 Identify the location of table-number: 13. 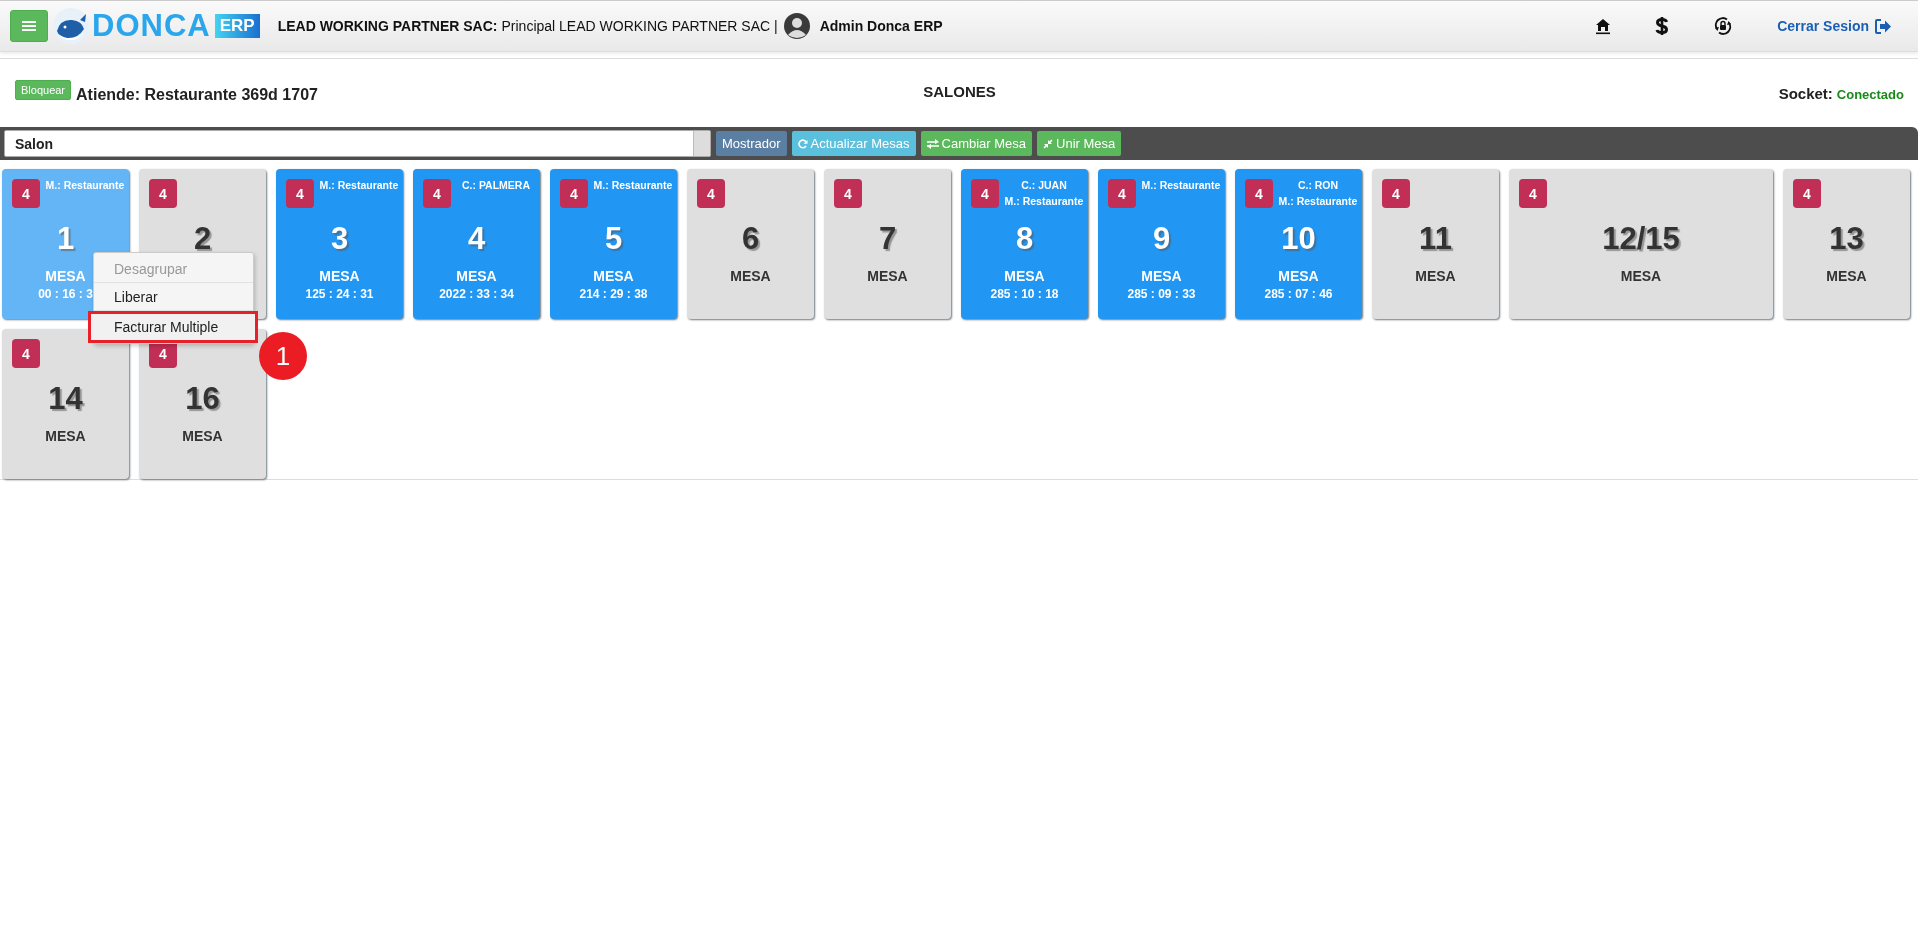
(1846, 239).